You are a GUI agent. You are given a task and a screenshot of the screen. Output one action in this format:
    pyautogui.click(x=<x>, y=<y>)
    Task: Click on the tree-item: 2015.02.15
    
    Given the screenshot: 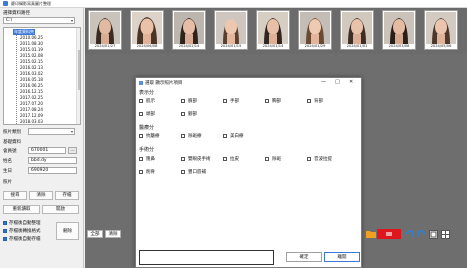 What is the action you would take?
    pyautogui.click(x=31, y=61)
    